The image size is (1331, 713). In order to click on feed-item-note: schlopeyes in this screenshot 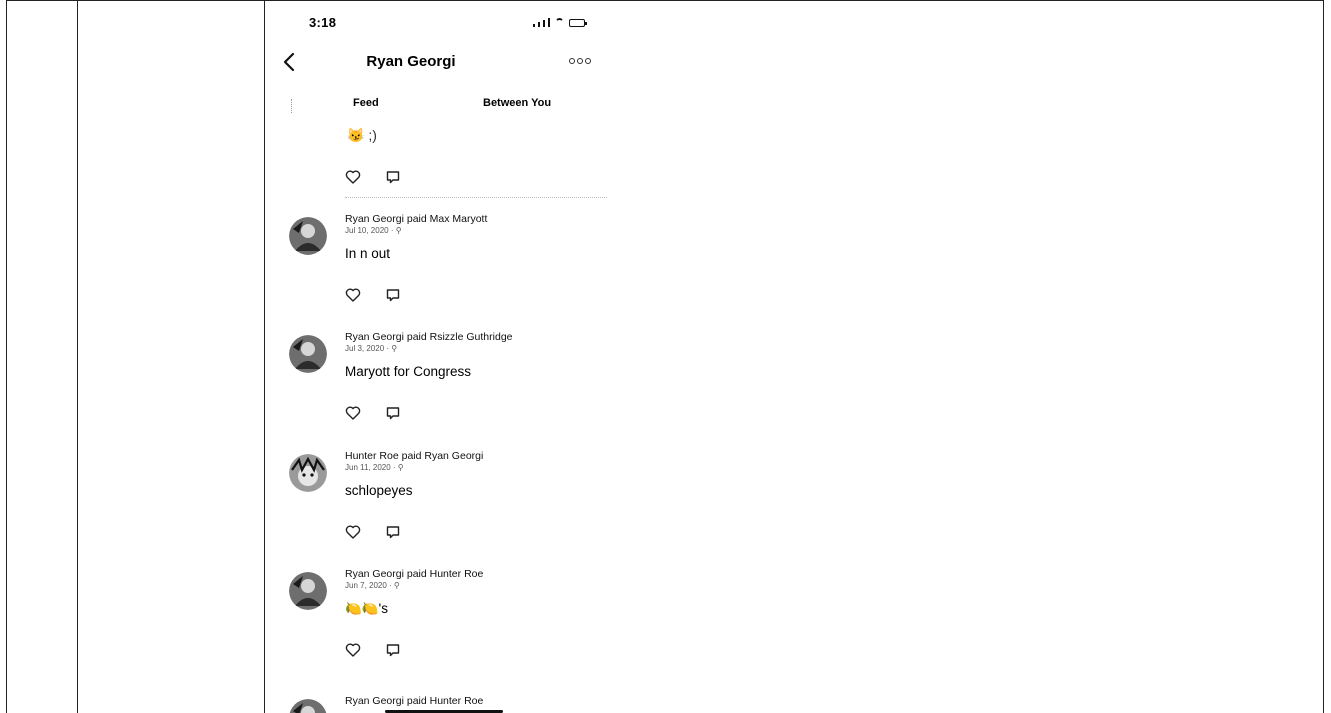, I will do `click(379, 490)`.